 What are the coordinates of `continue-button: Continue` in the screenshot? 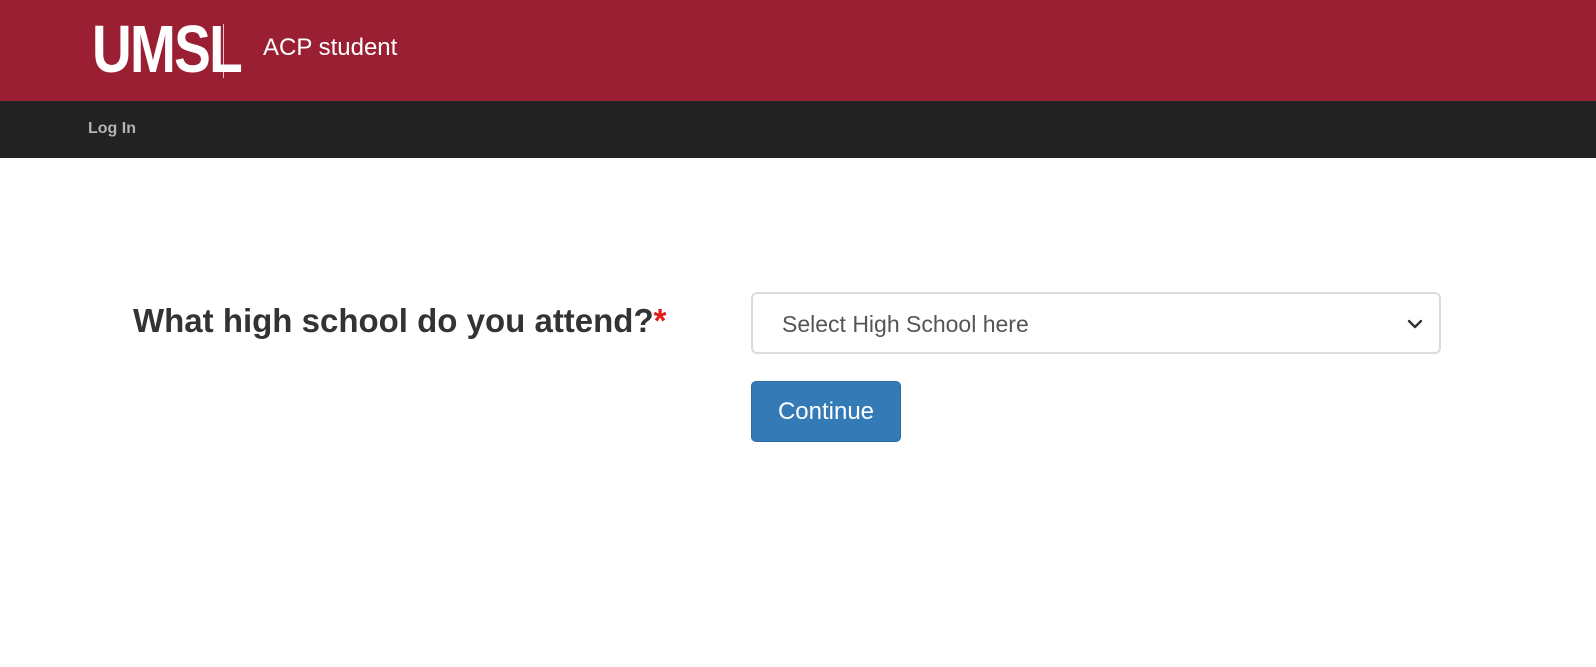 It's located at (826, 411).